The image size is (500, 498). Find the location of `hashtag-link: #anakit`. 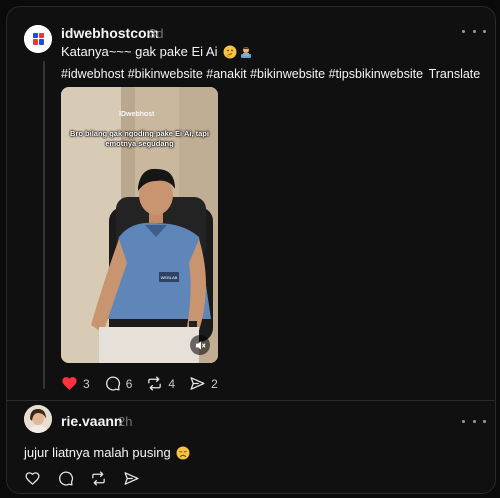

hashtag-link: #anakit is located at coordinates (226, 74).